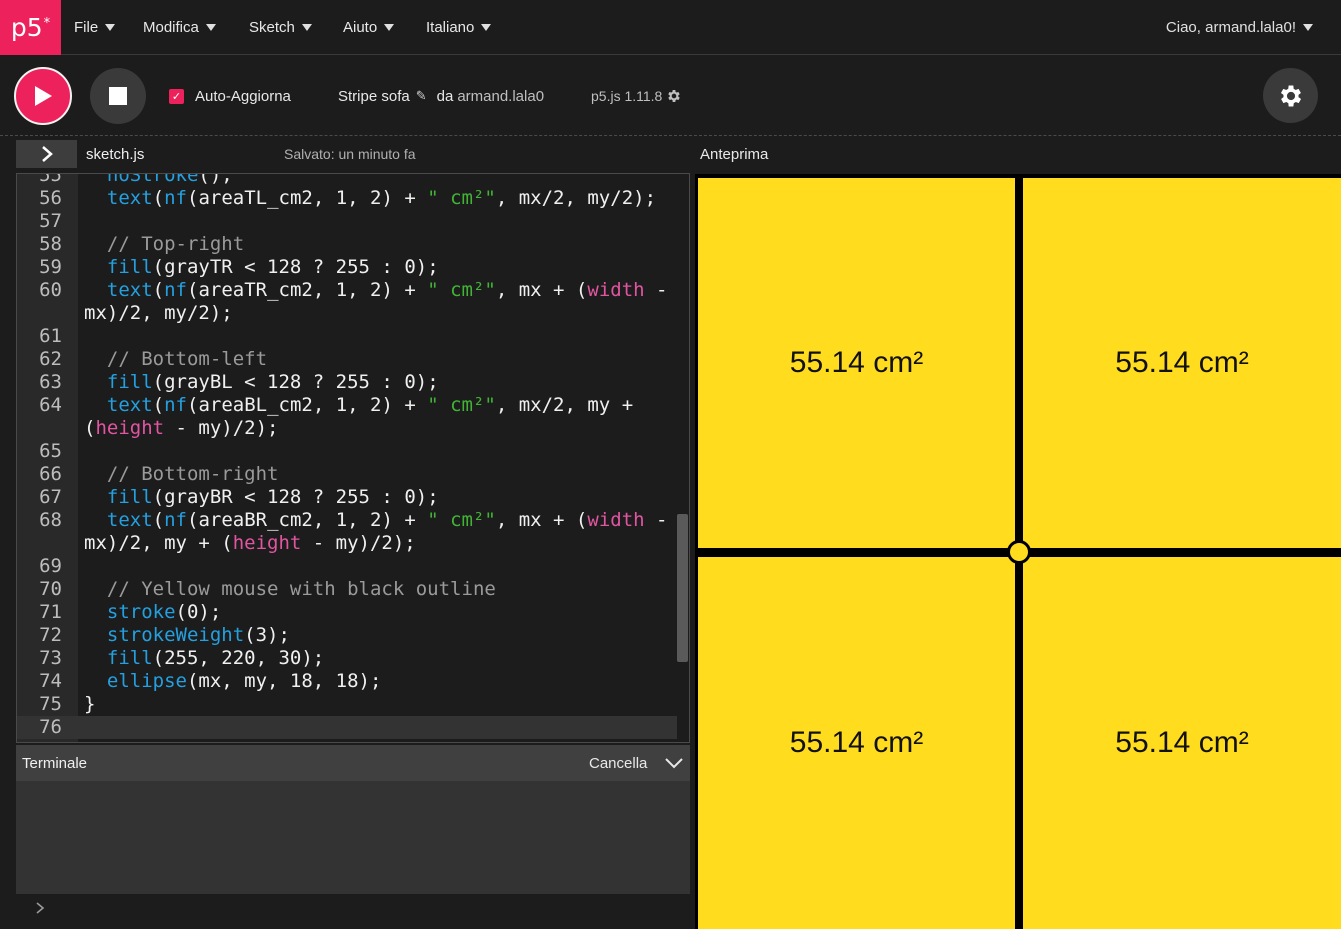 The image size is (1341, 929). What do you see at coordinates (39, 740) in the screenshot?
I see `line-number: 77` at bounding box center [39, 740].